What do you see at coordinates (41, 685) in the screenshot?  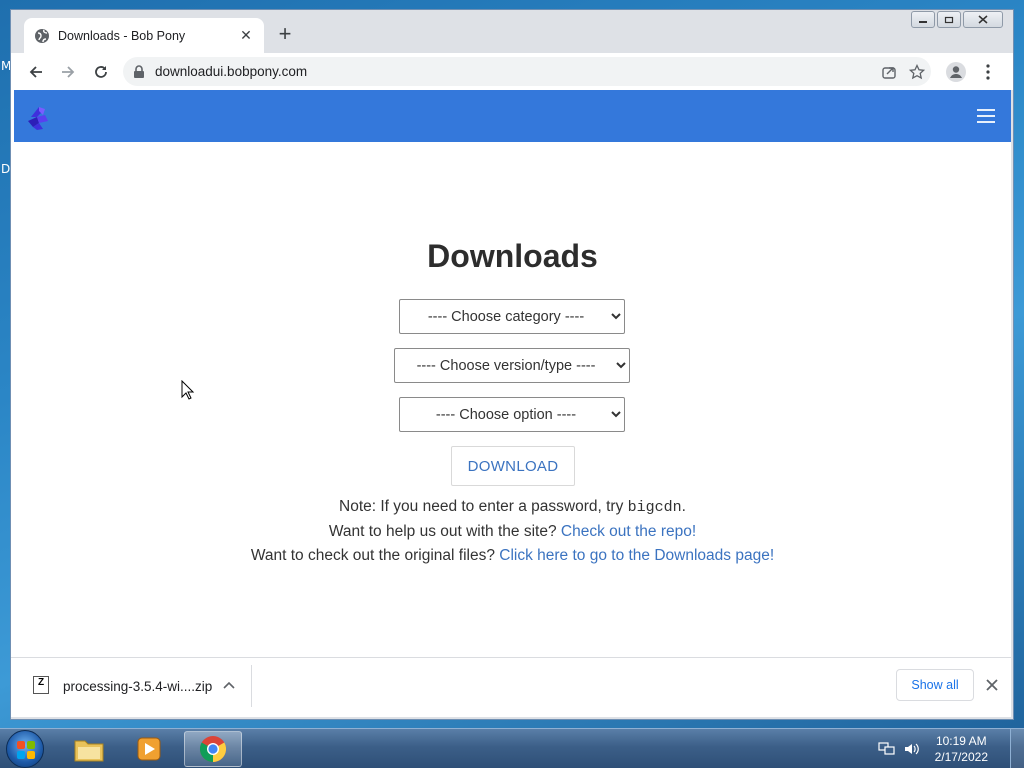 I see `zip-file-icon: Z` at bounding box center [41, 685].